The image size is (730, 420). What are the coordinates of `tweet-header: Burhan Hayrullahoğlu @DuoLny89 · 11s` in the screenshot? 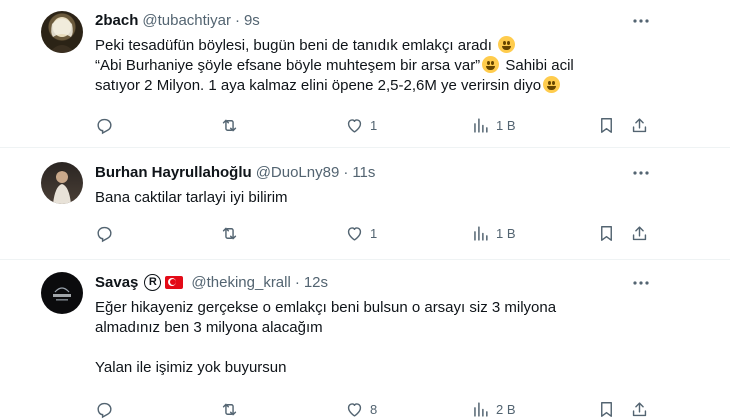 It's located at (235, 172).